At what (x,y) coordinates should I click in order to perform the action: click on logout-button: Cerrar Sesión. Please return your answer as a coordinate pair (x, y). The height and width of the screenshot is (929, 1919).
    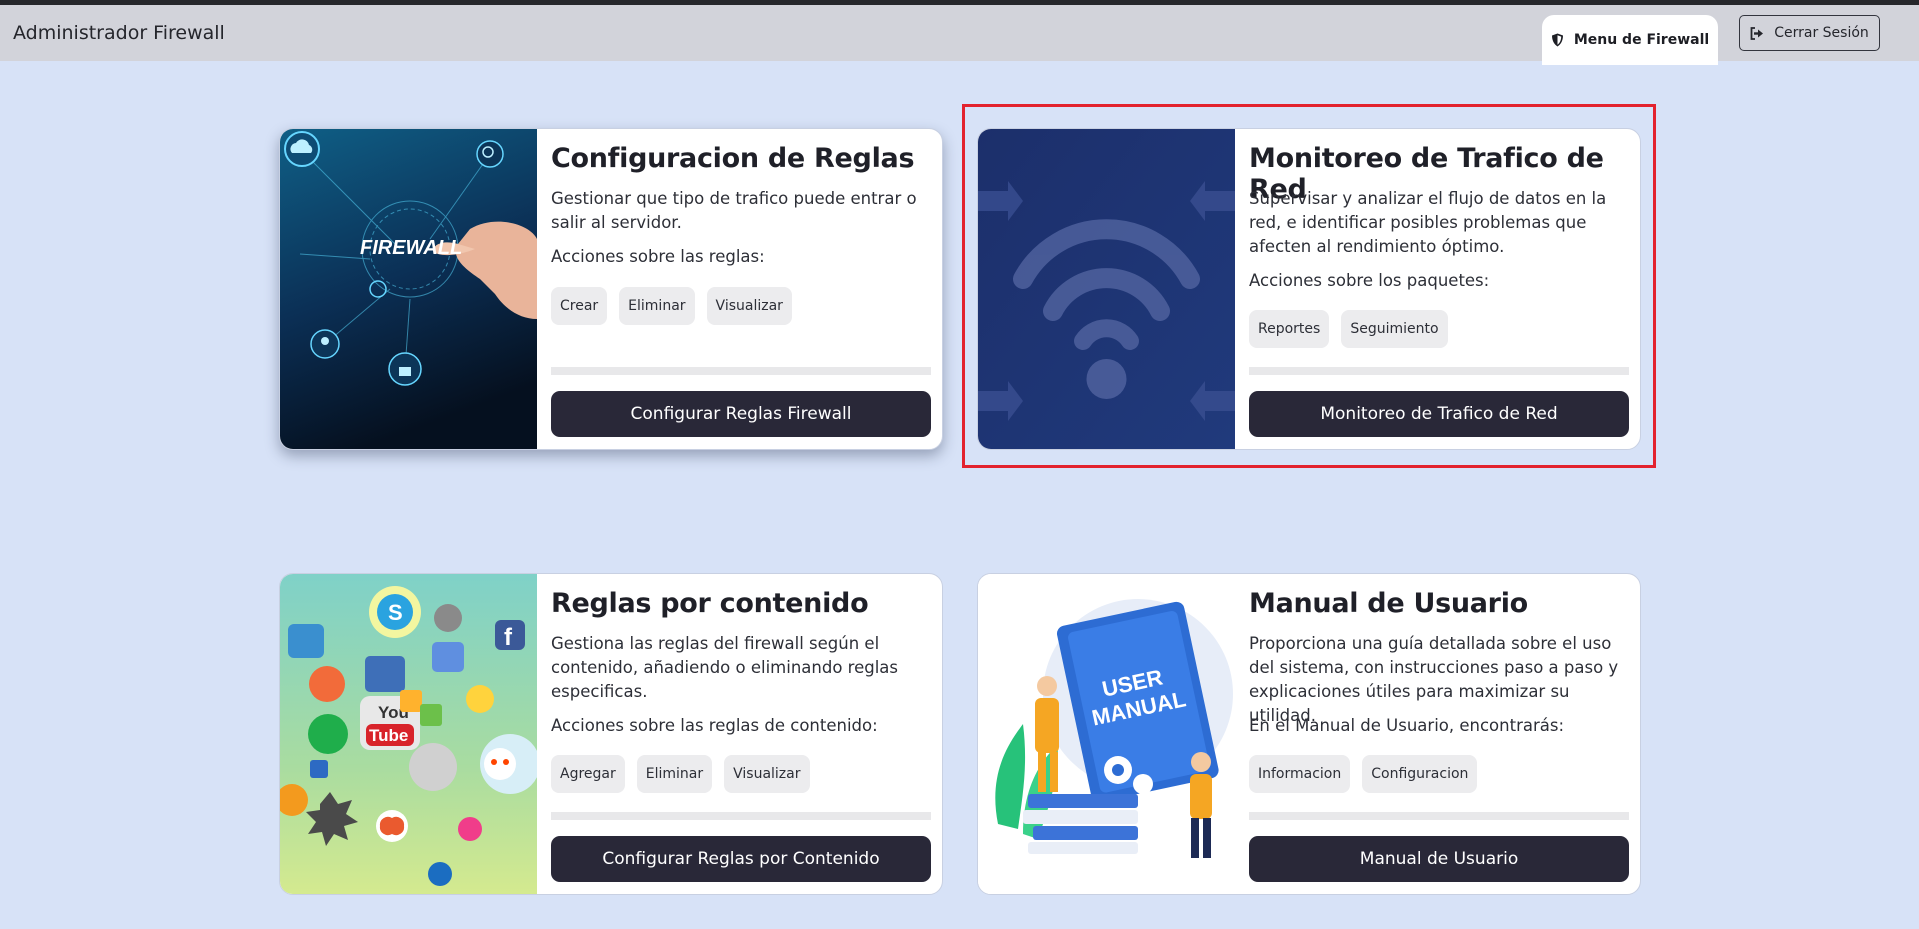
    Looking at the image, I should click on (1809, 33).